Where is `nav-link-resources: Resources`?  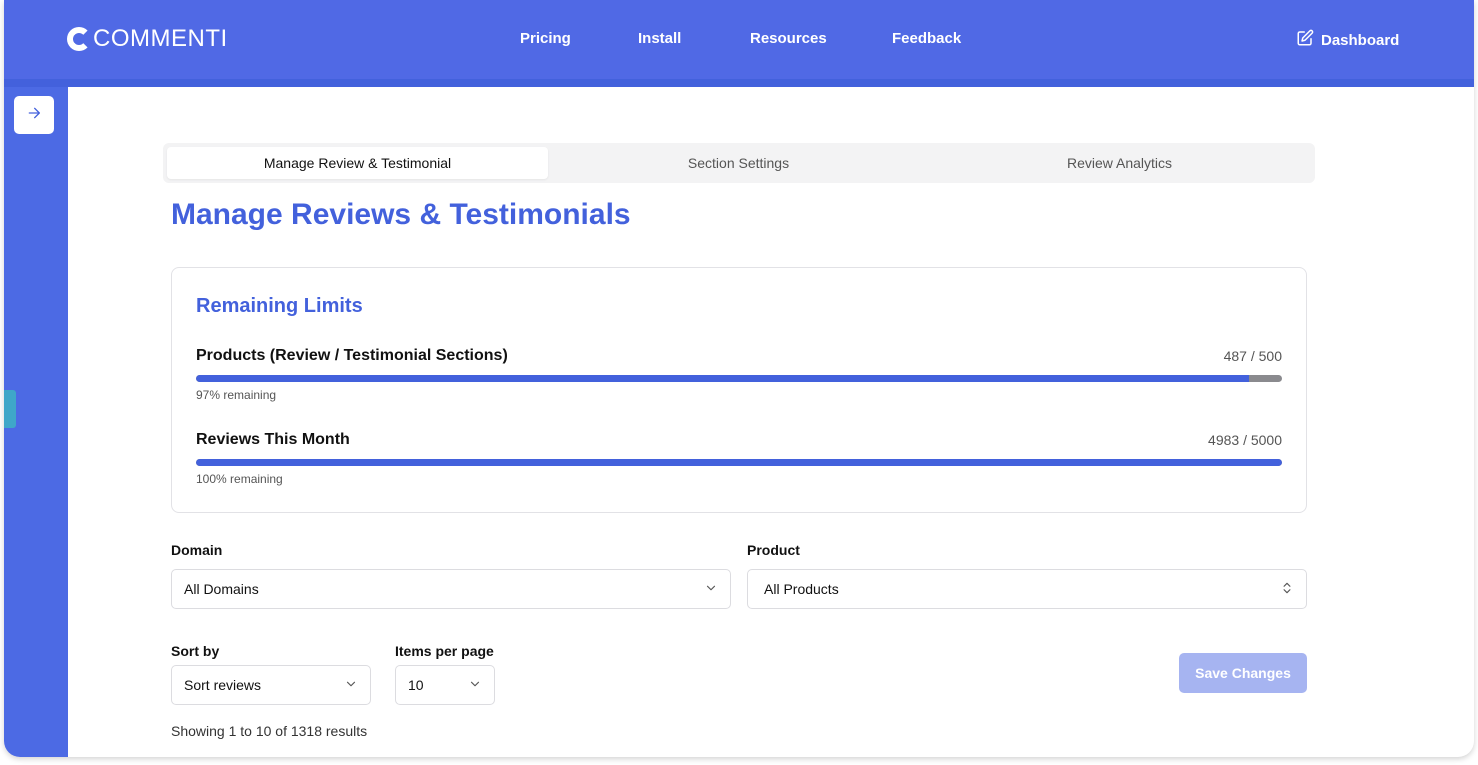 nav-link-resources: Resources is located at coordinates (788, 38).